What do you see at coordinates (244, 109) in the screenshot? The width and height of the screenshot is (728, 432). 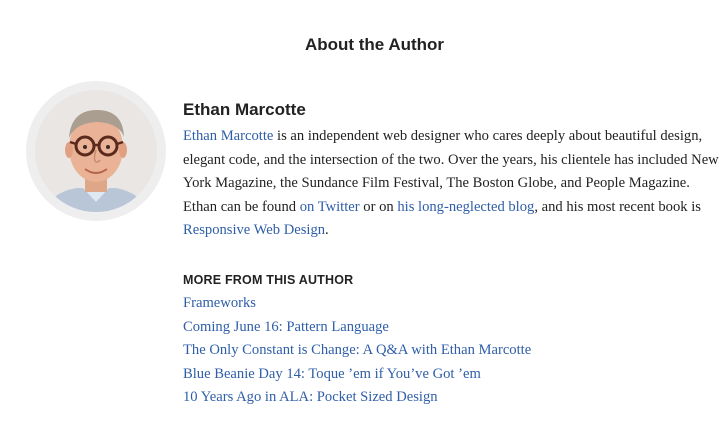 I see `author-name: Ethan Marcotte` at bounding box center [244, 109].